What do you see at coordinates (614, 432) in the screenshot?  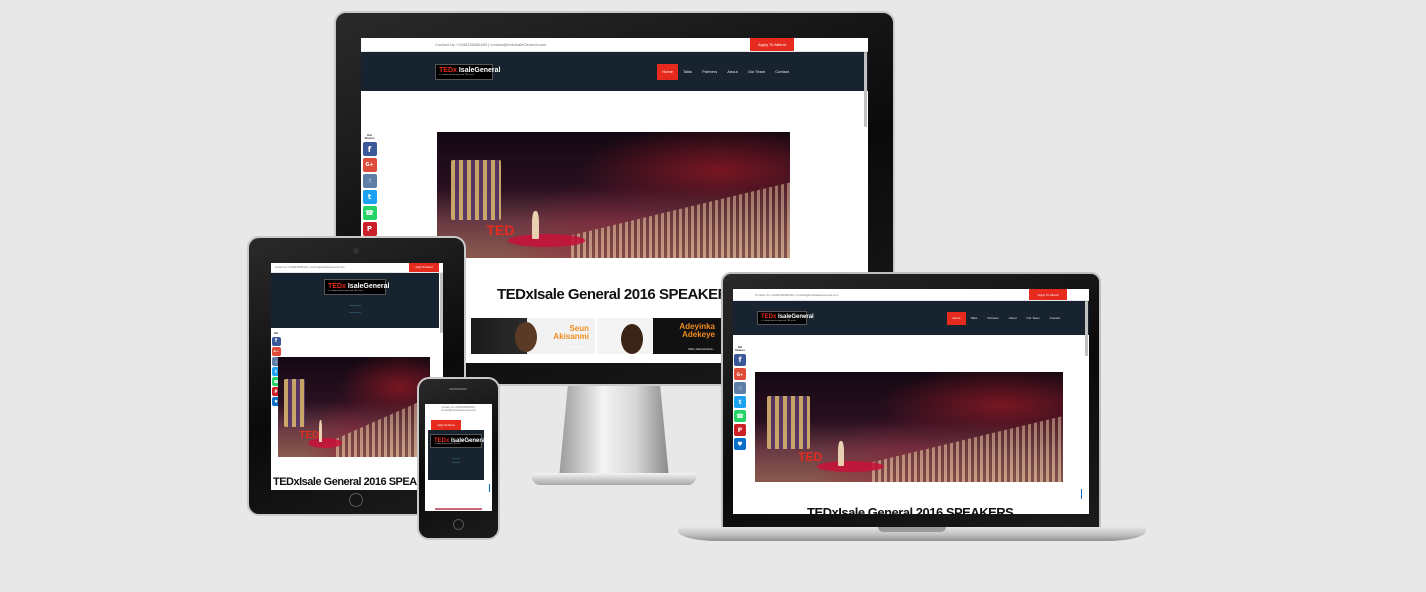 I see `monitor-neck` at bounding box center [614, 432].